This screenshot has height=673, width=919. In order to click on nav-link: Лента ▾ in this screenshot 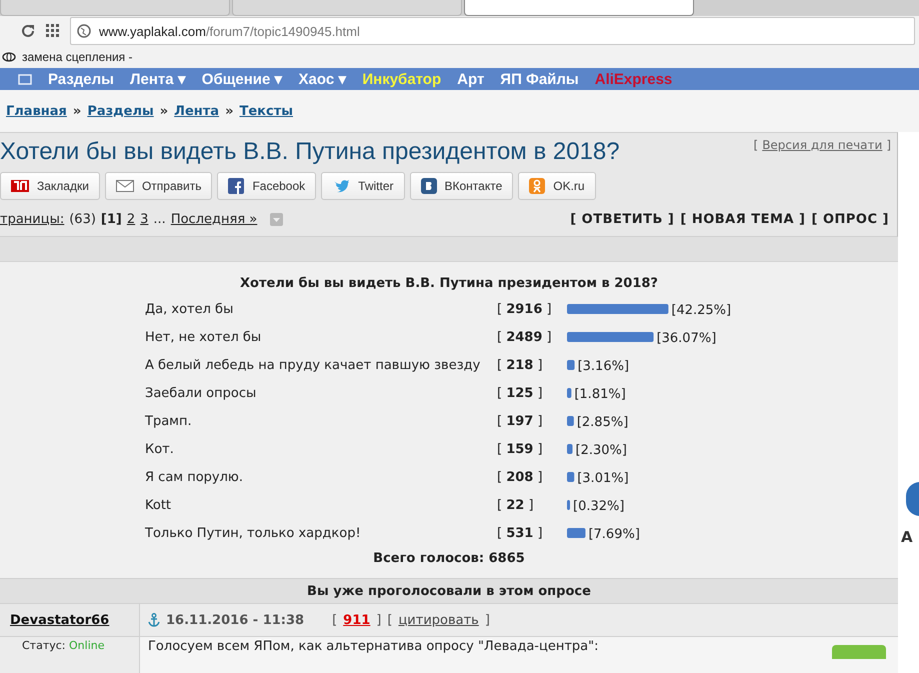, I will do `click(158, 79)`.